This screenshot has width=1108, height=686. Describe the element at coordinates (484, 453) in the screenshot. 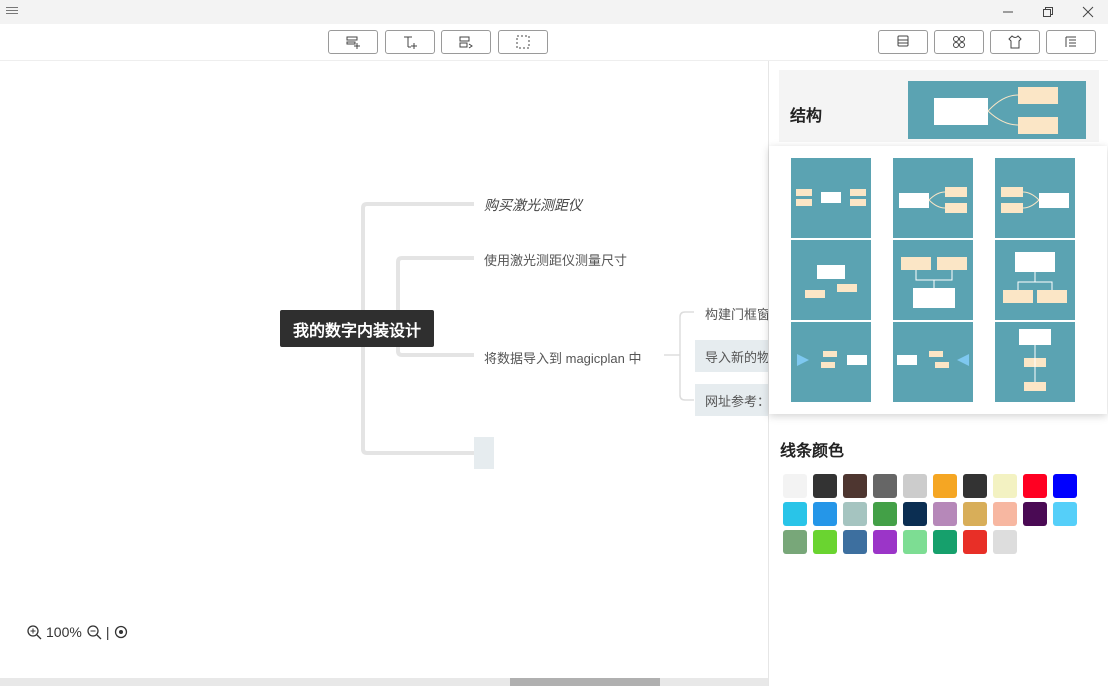

I see `mindmap-node-empty` at that location.